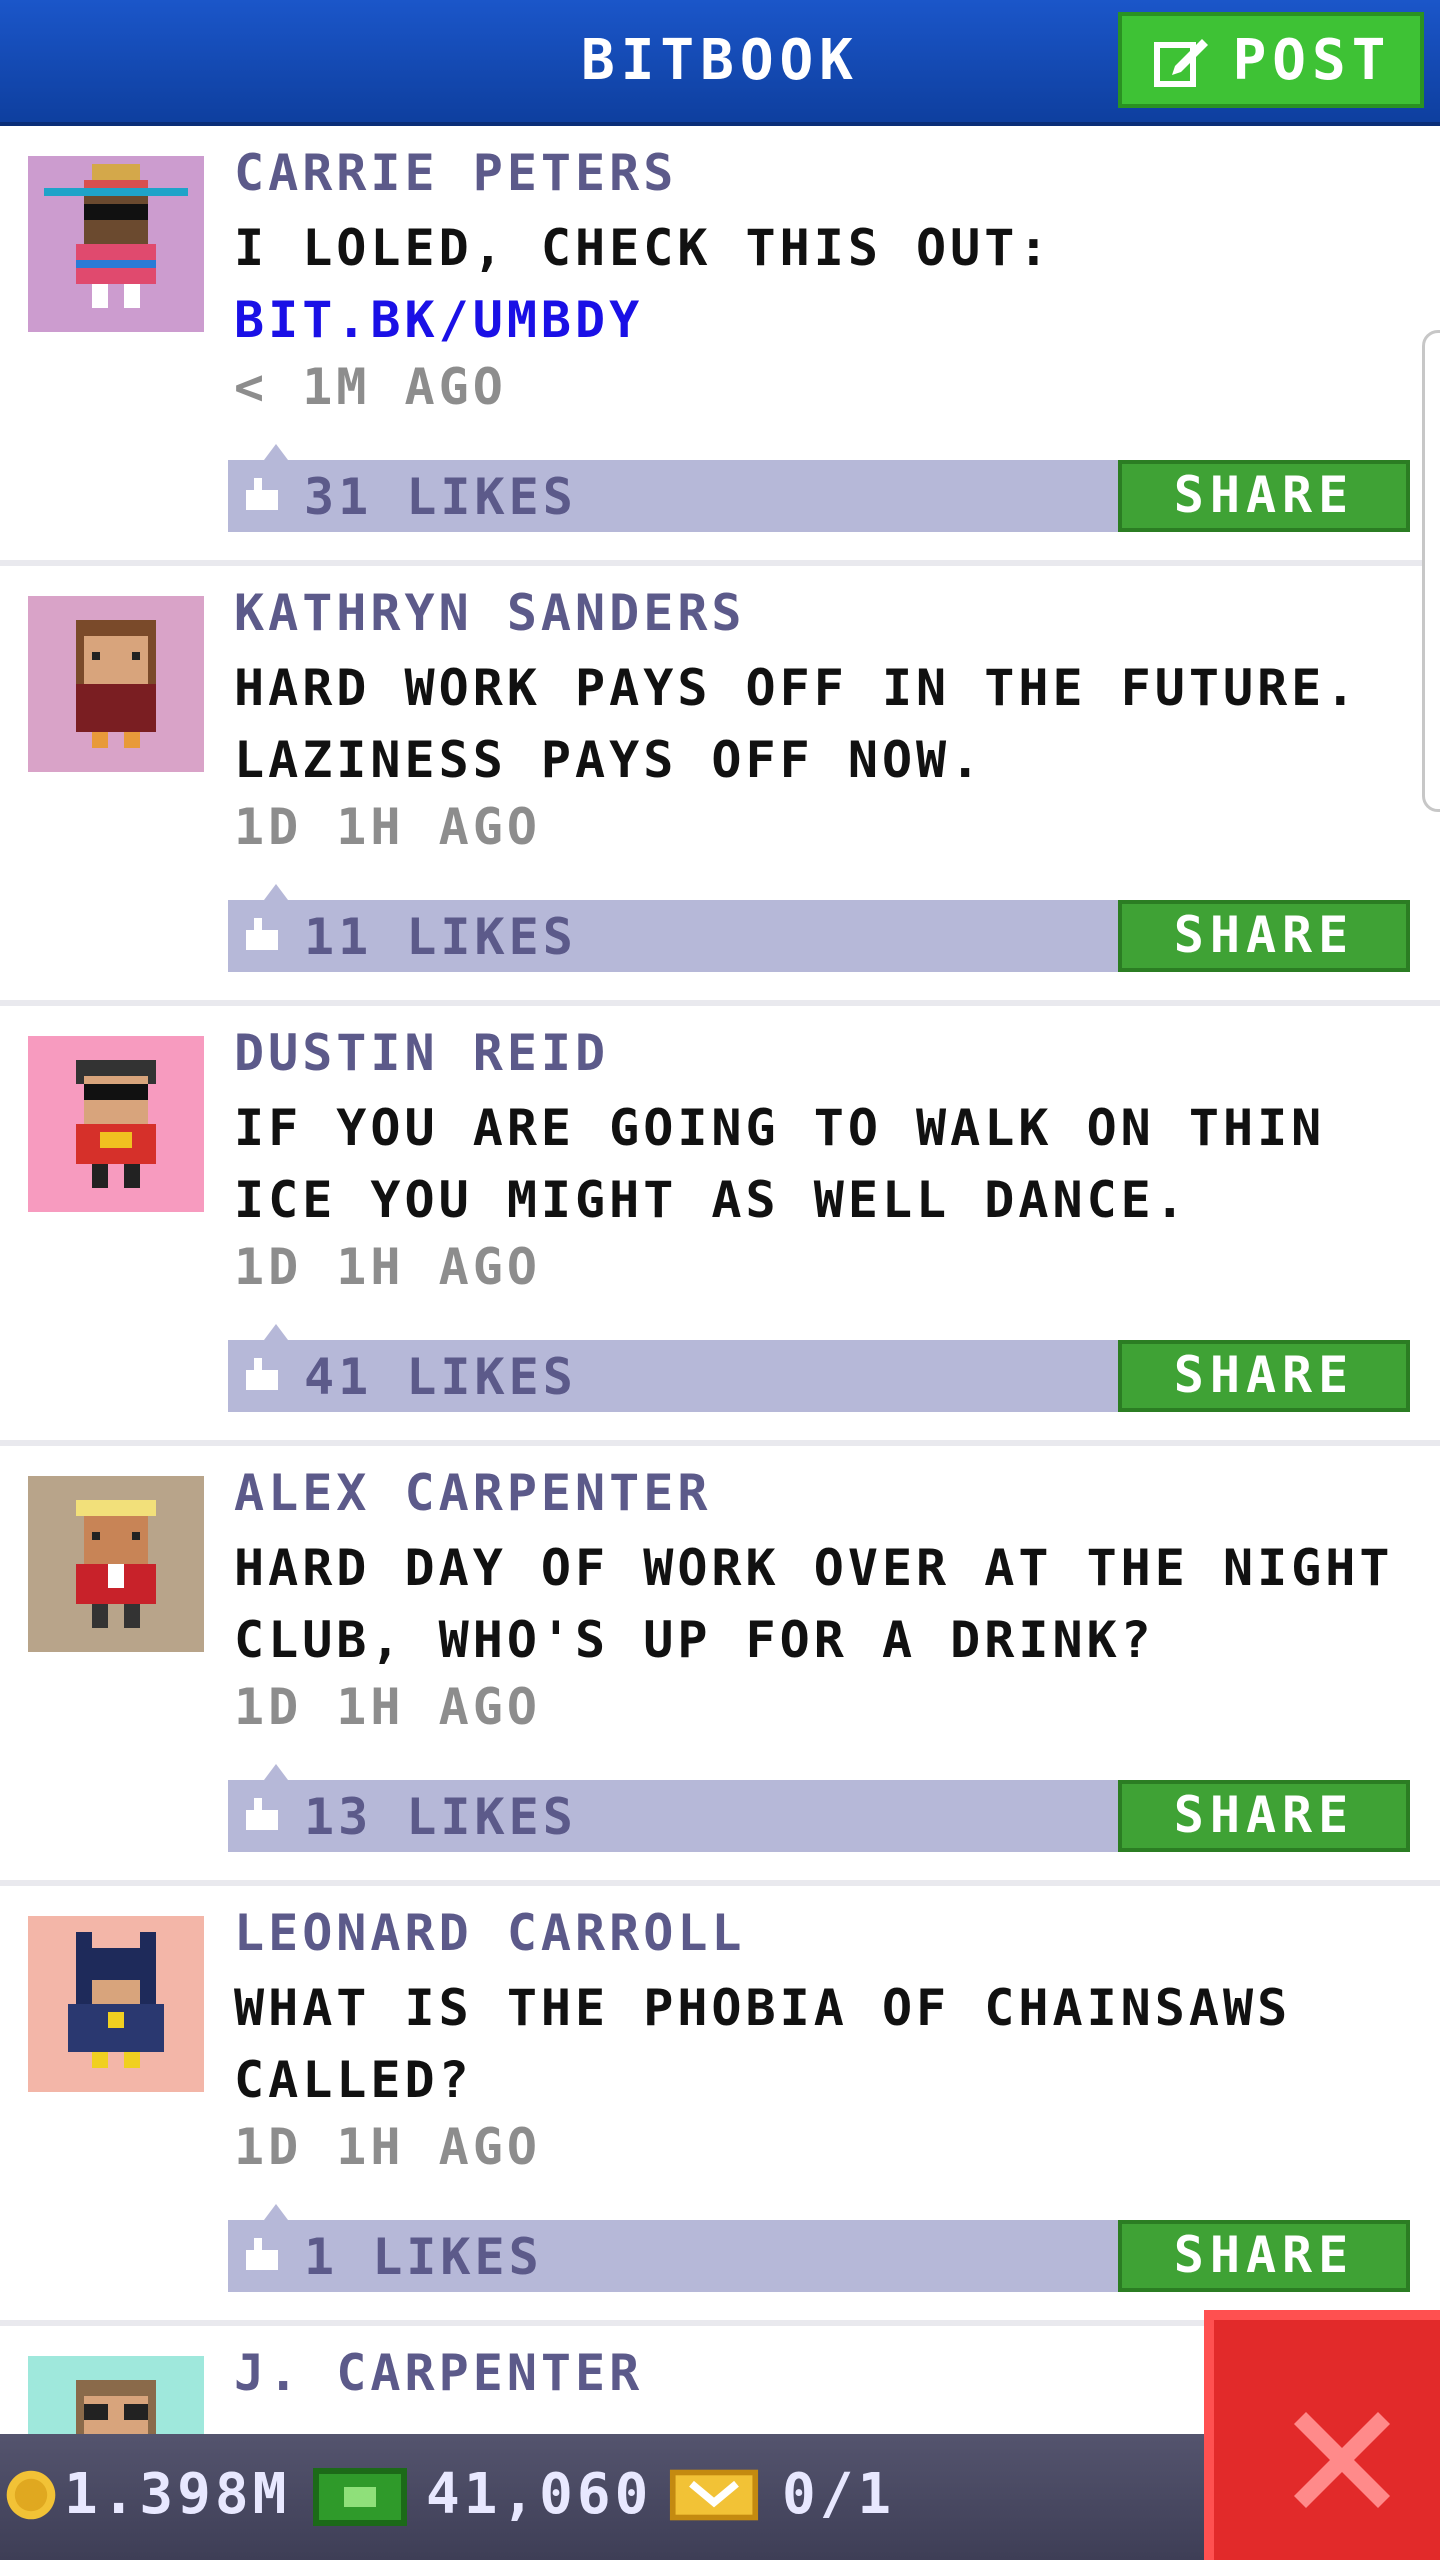 The height and width of the screenshot is (2560, 1440). Describe the element at coordinates (1180, 63) in the screenshot. I see `edit-icon` at that location.